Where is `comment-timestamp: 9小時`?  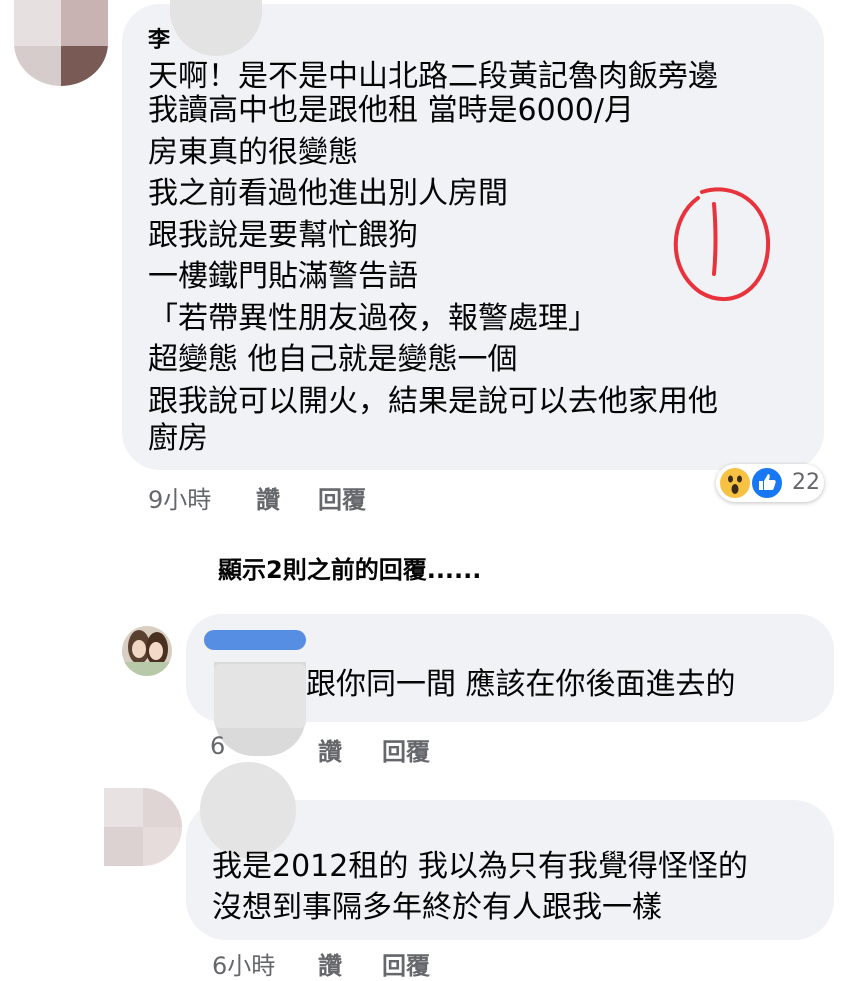 comment-timestamp: 9小時 is located at coordinates (179, 497).